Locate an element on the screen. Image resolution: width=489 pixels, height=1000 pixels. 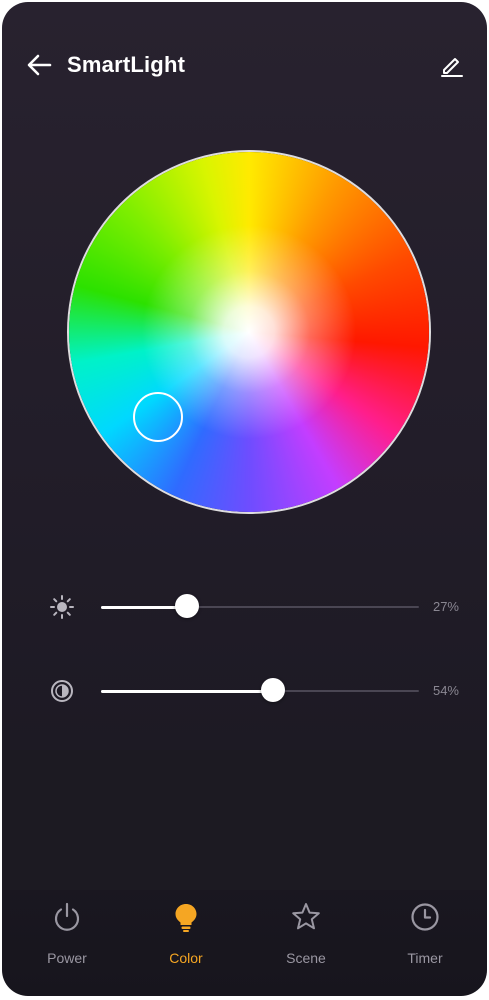
page-title: SmartLight is located at coordinates (126, 64).